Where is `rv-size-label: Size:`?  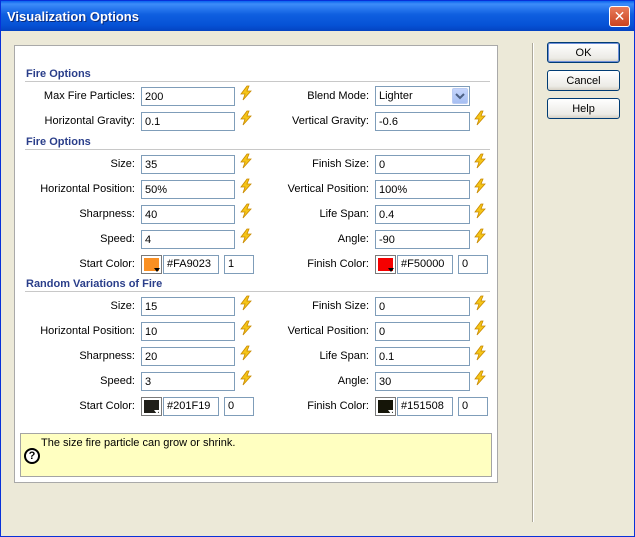
rv-size-label: Size: is located at coordinates (122, 306).